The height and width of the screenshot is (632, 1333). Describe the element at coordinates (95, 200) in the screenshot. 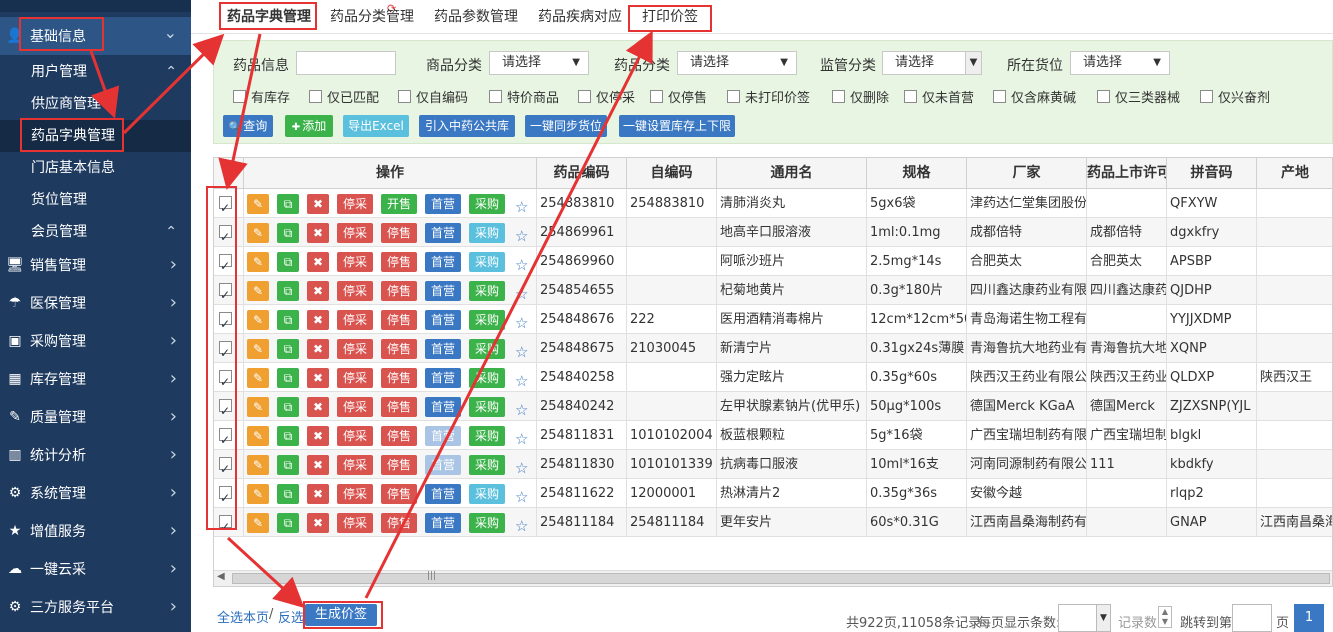

I see `sidebar-item-4: 货位管理` at that location.